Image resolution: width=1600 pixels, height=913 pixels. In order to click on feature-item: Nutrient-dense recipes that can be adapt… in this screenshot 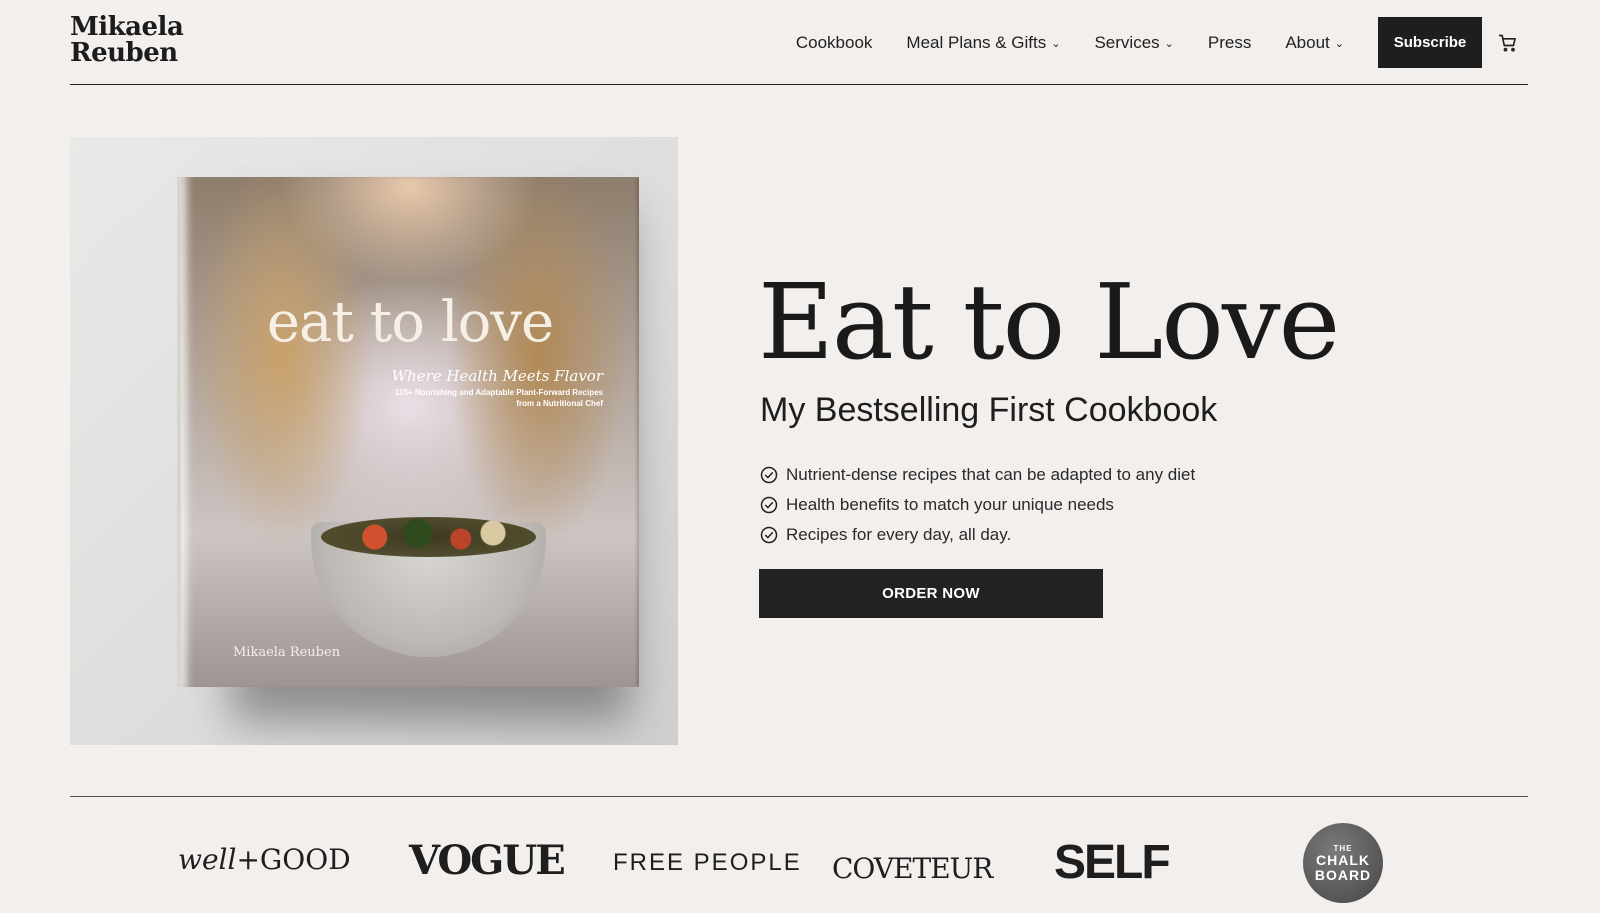, I will do `click(977, 475)`.